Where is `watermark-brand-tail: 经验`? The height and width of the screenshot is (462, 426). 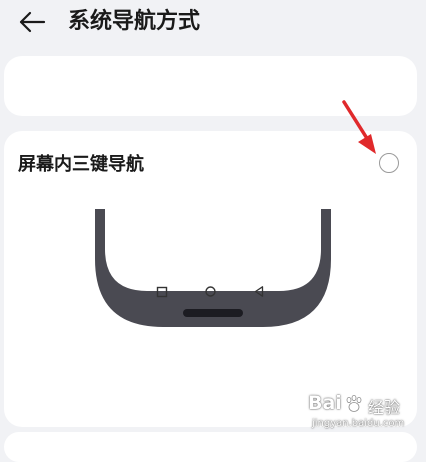 watermark-brand-tail: 经验 is located at coordinates (384, 407).